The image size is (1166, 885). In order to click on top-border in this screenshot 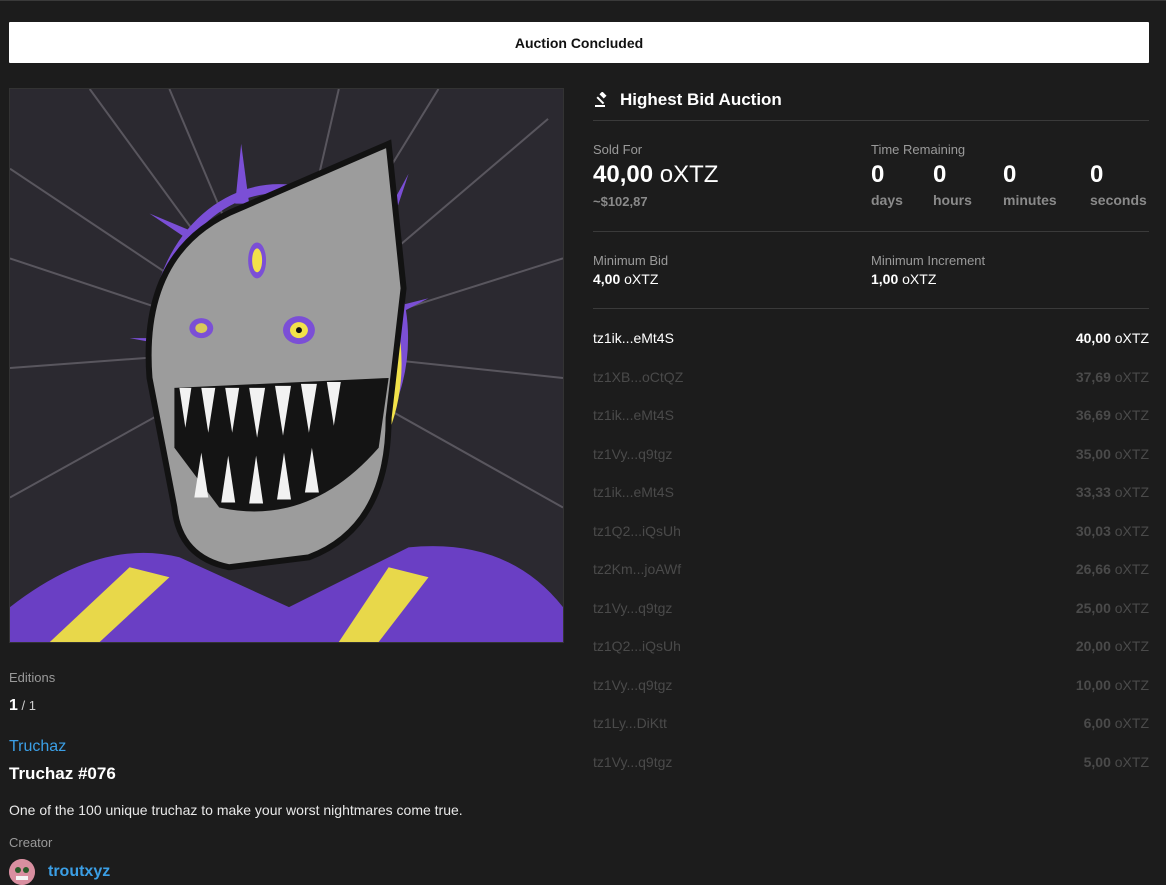, I will do `click(583, 0)`.